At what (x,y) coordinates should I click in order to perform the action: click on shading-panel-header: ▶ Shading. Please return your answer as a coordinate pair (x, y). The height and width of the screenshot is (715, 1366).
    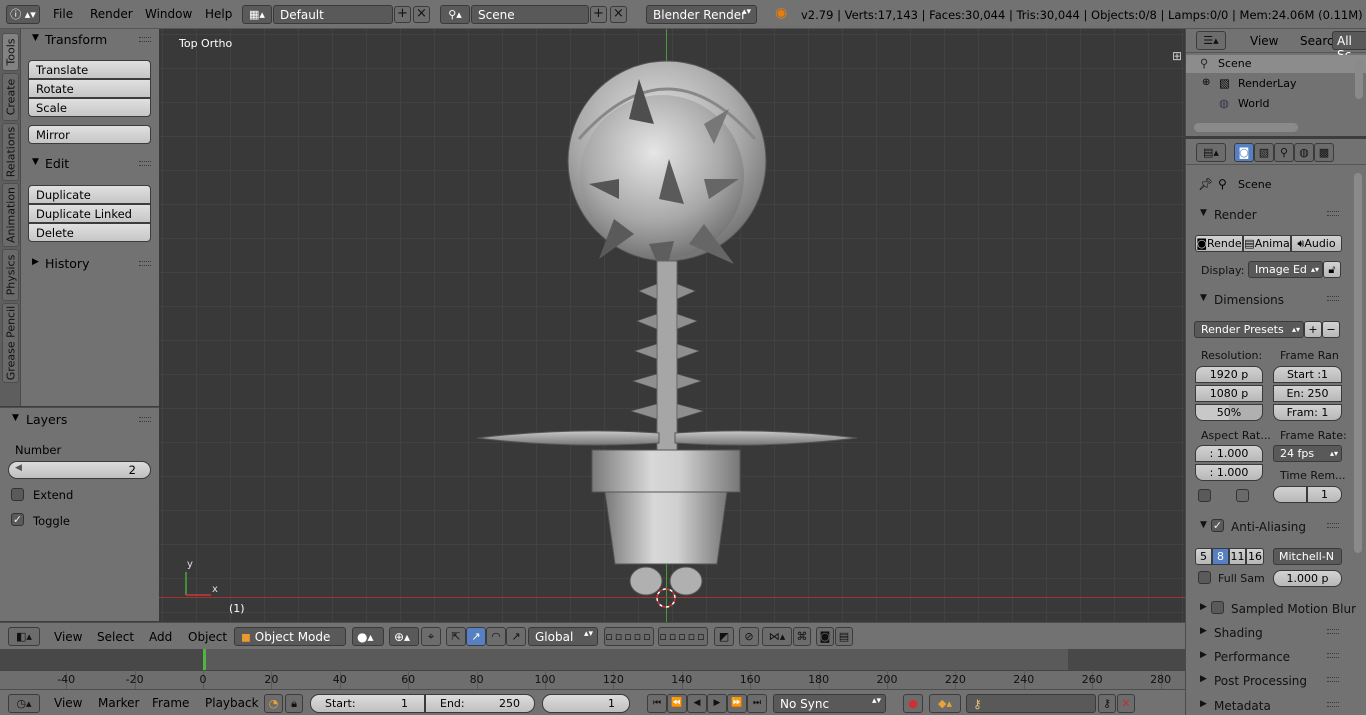
    Looking at the image, I should click on (1276, 633).